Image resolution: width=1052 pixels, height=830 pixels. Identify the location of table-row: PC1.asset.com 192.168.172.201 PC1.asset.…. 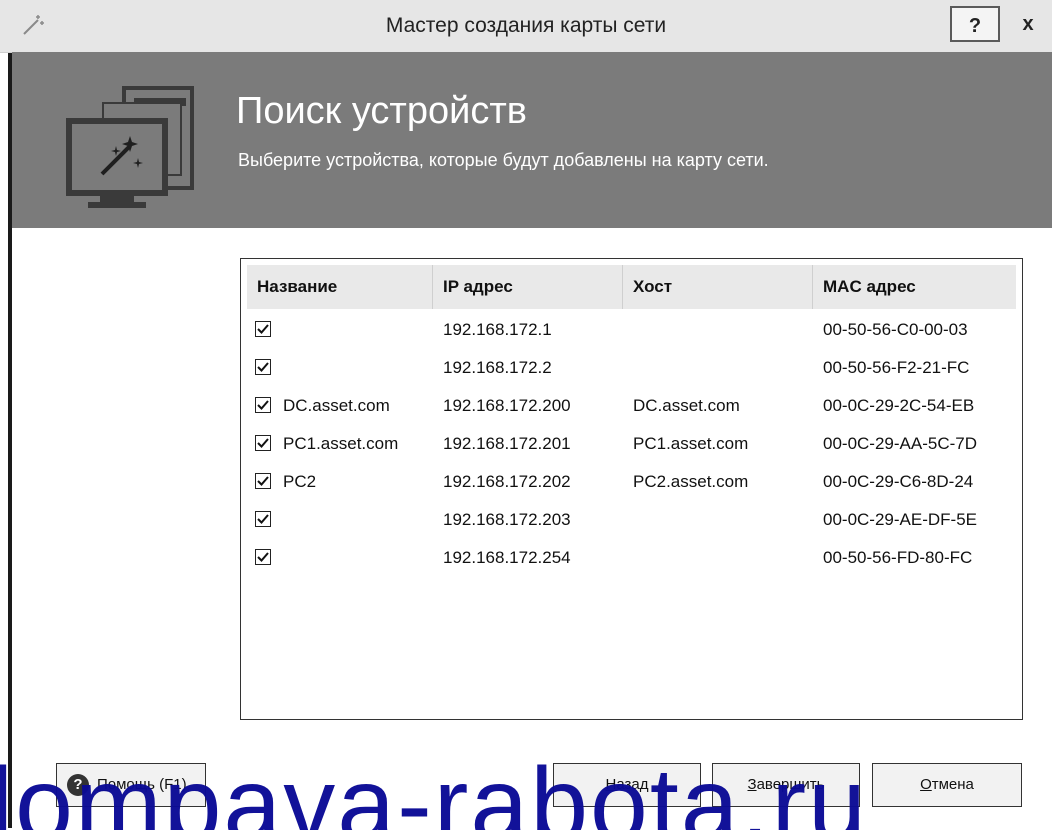
(631, 444).